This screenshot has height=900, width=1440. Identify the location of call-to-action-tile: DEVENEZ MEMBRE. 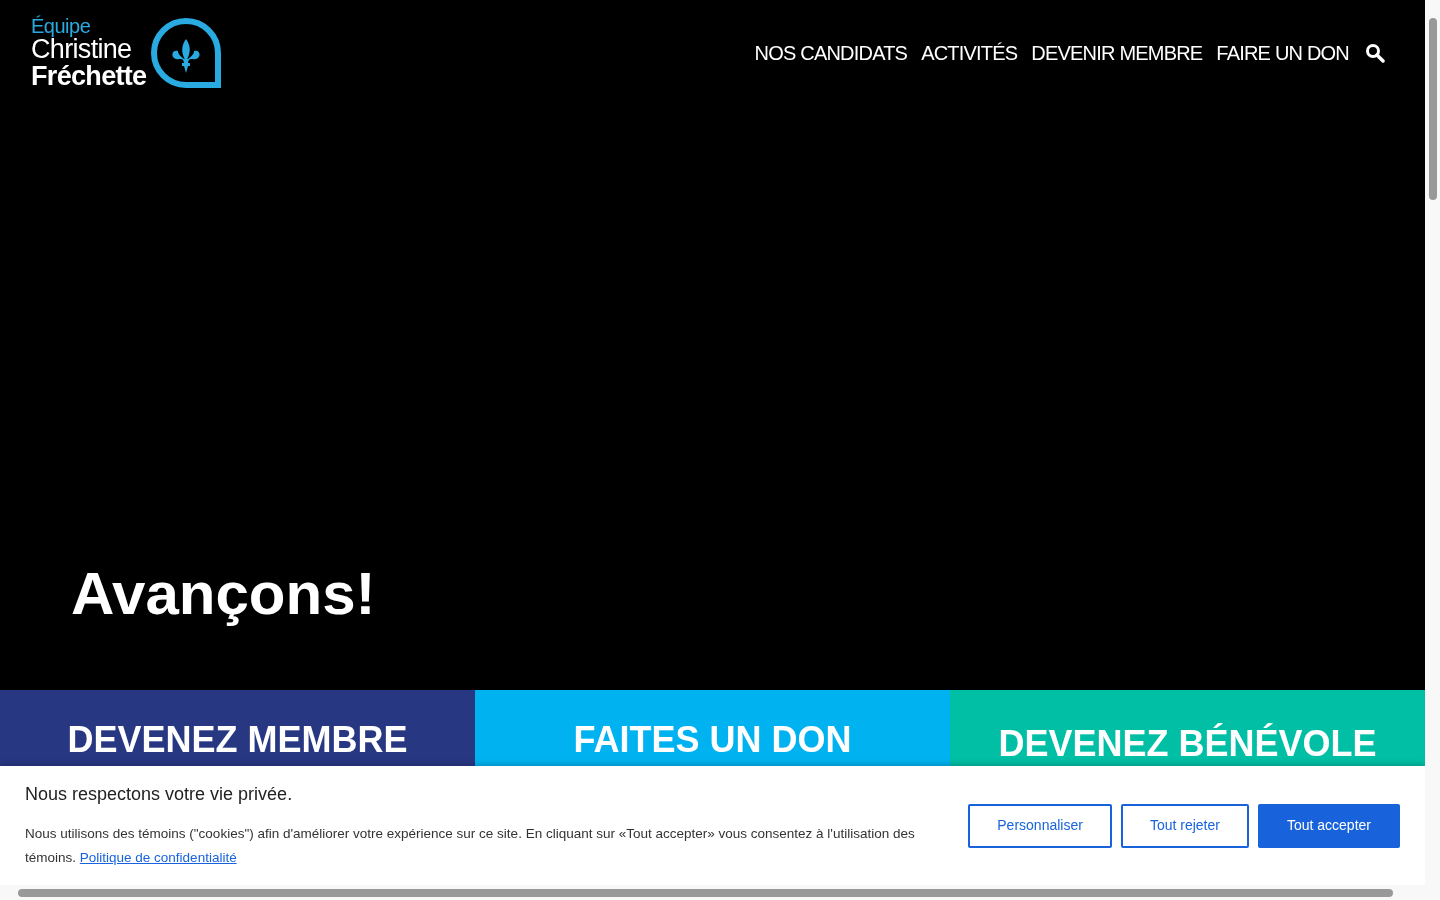
(237, 728).